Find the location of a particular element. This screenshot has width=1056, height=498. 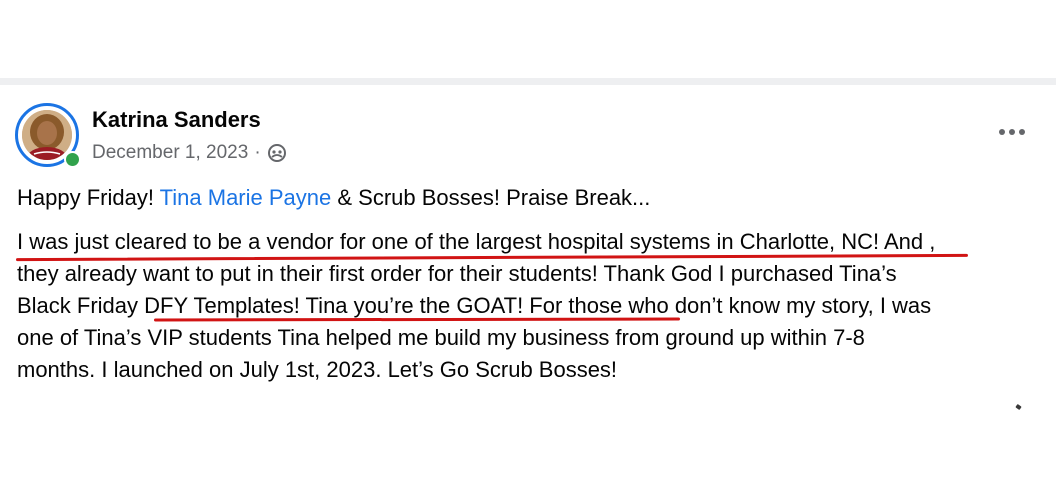

friends-icon is located at coordinates (277, 153).